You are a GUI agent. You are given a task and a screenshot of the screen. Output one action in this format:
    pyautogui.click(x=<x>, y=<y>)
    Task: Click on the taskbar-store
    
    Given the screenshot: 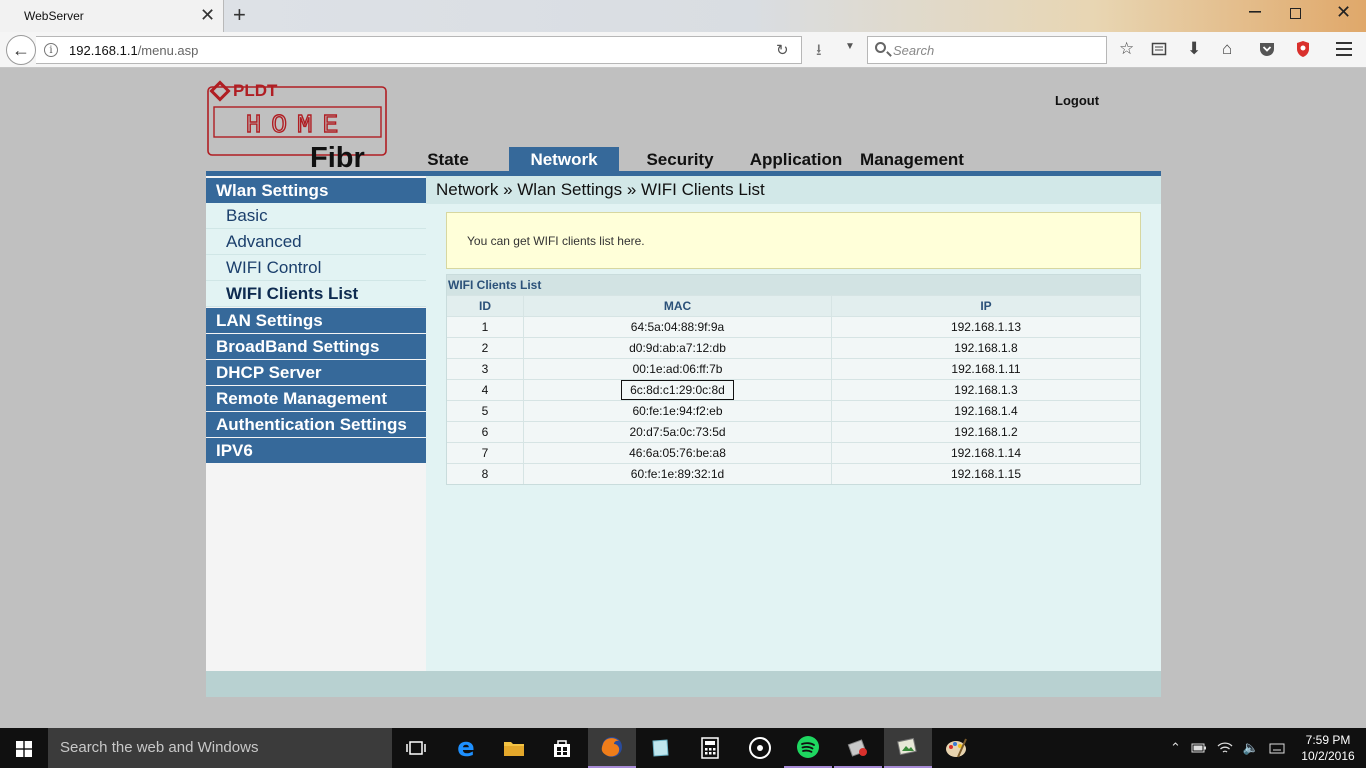 What is the action you would take?
    pyautogui.click(x=562, y=748)
    